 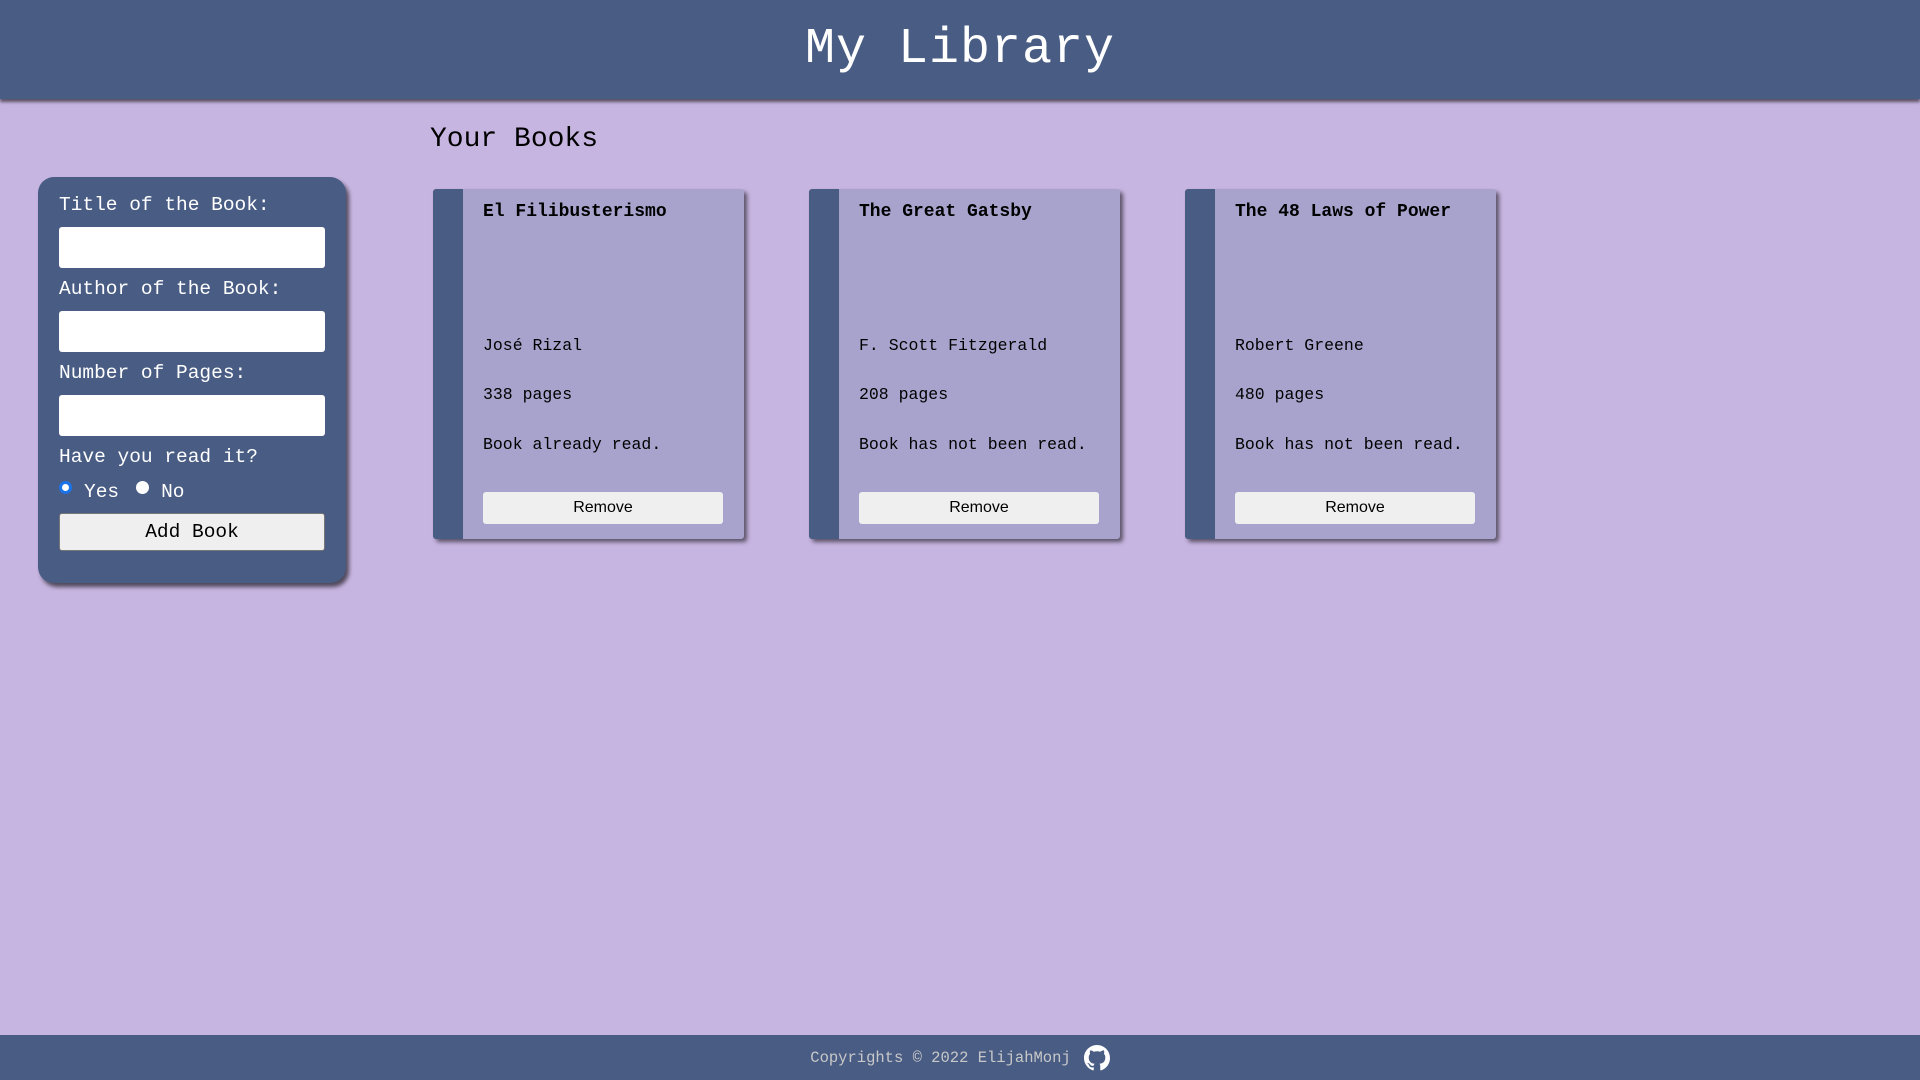 What do you see at coordinates (945, 212) in the screenshot?
I see `book-title: The Great Gatsby` at bounding box center [945, 212].